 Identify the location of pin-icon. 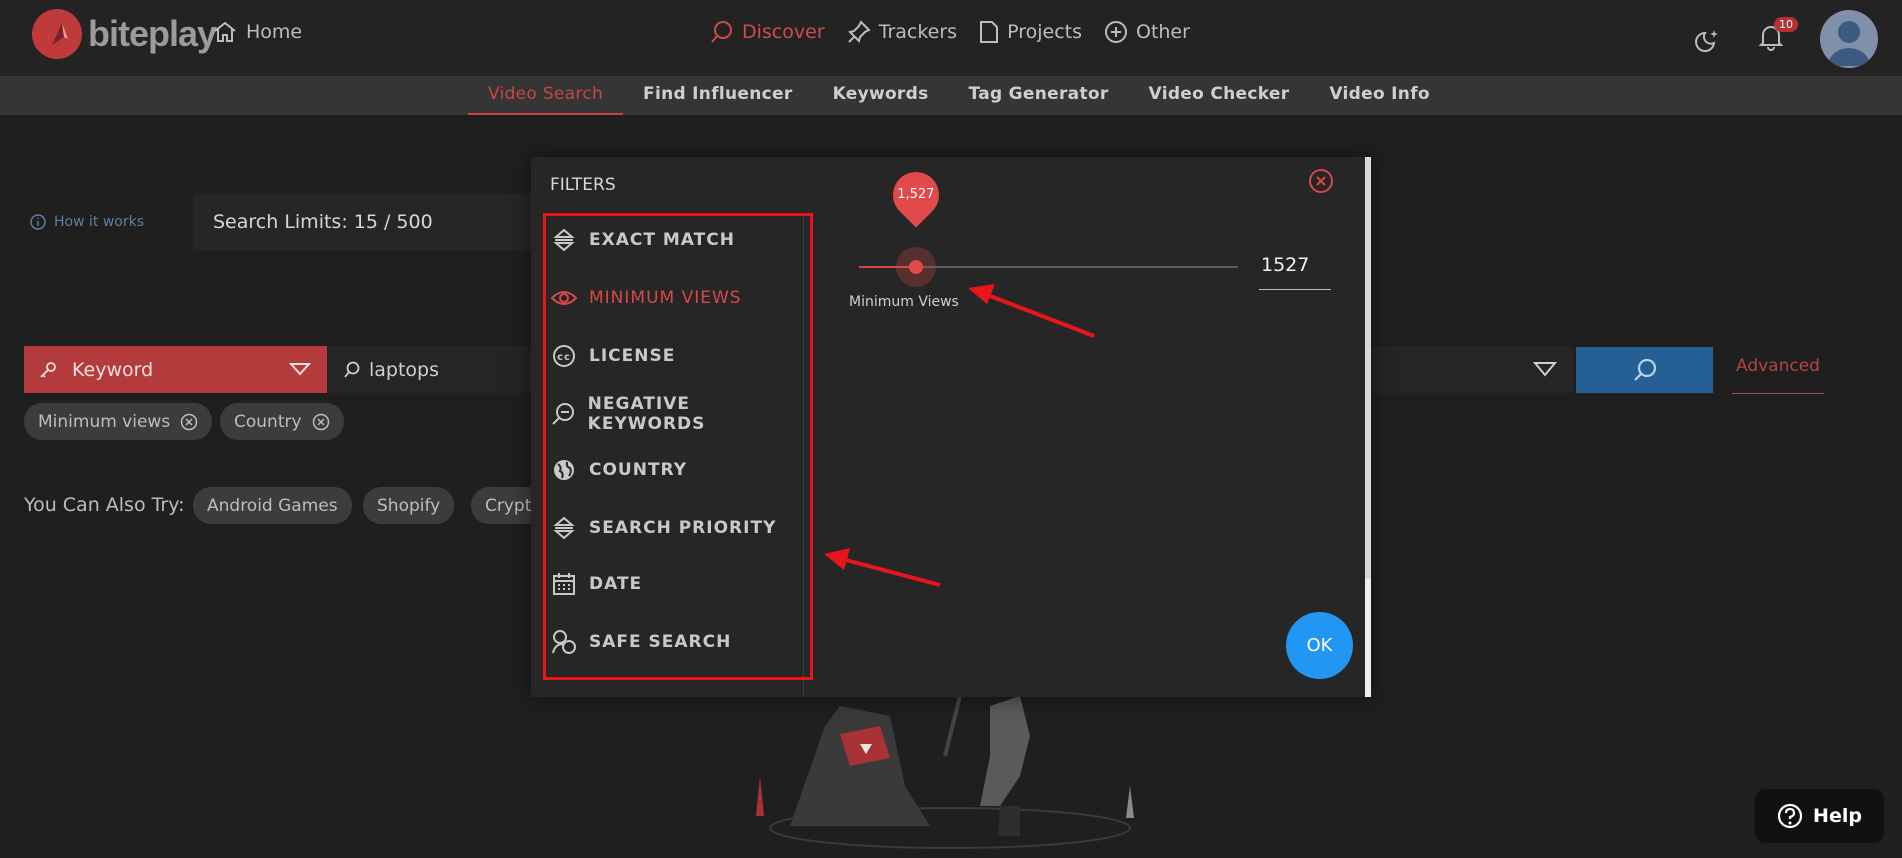
(859, 31).